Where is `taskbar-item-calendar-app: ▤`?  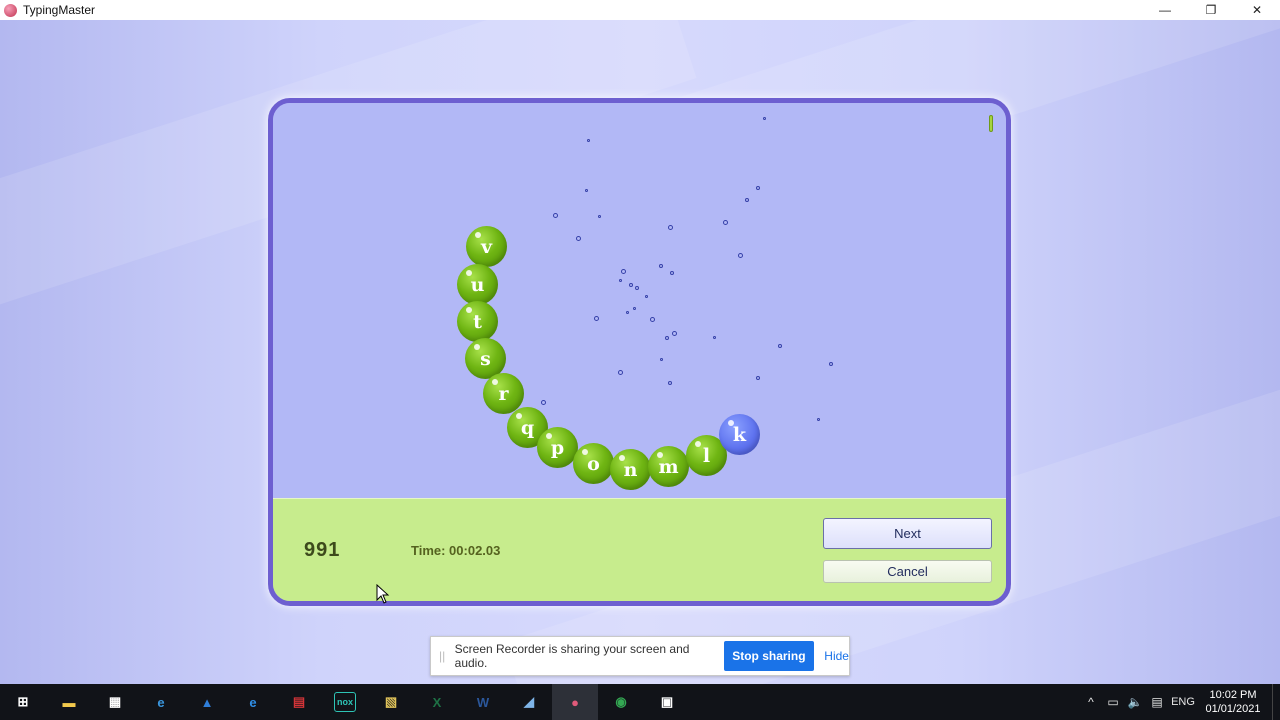
taskbar-item-calendar-app: ▤ is located at coordinates (299, 702).